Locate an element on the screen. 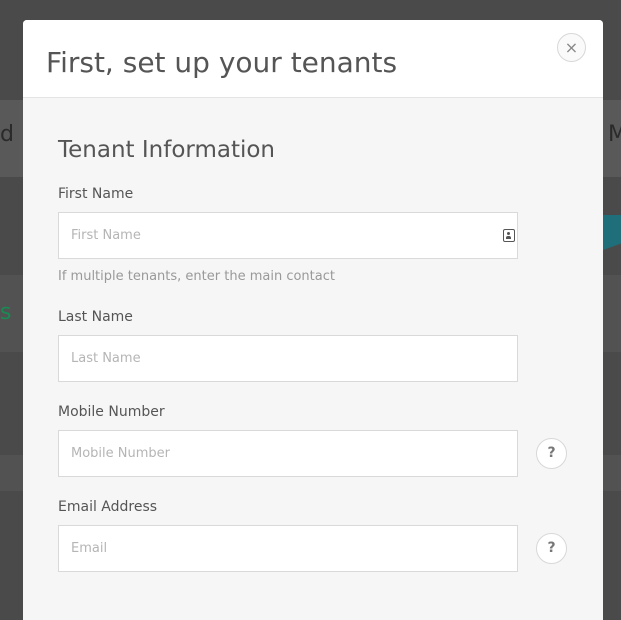 This screenshot has width=621, height=620. section-title-tenant-information: Tenant Information is located at coordinates (167, 150).